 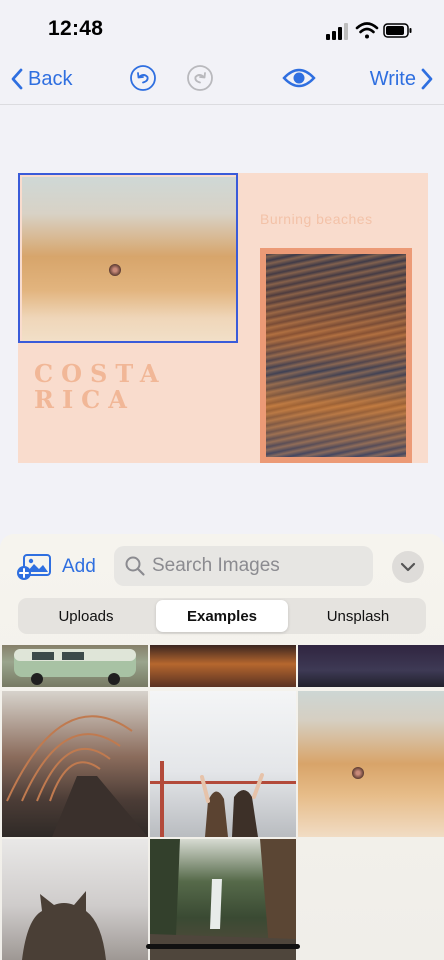 I want to click on example-image-dusk, so click(x=371, y=666).